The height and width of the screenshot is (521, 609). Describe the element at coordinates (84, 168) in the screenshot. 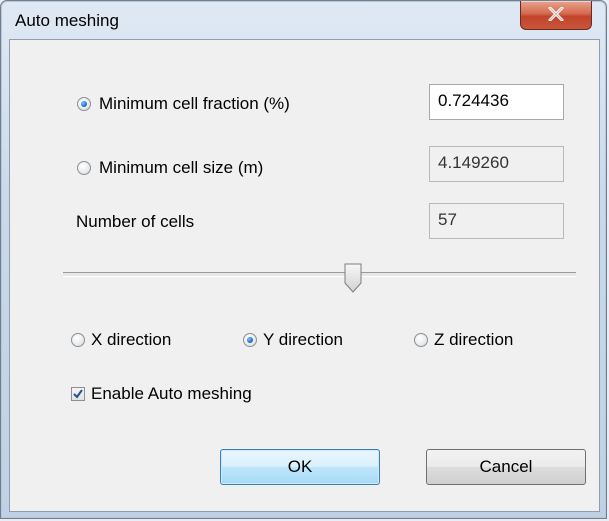

I see `min-cell-size-radio` at that location.